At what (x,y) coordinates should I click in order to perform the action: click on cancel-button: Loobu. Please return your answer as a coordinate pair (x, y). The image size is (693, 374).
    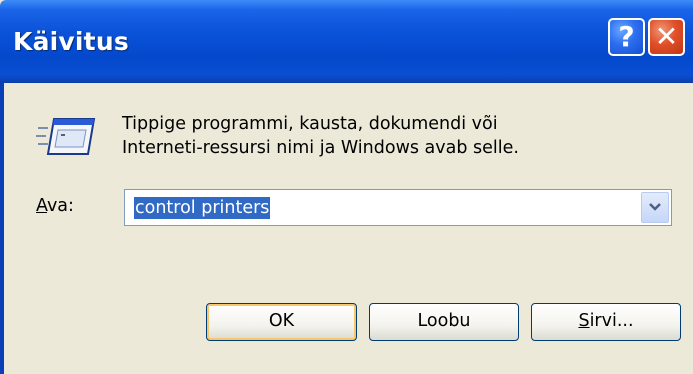
    Looking at the image, I should click on (444, 322).